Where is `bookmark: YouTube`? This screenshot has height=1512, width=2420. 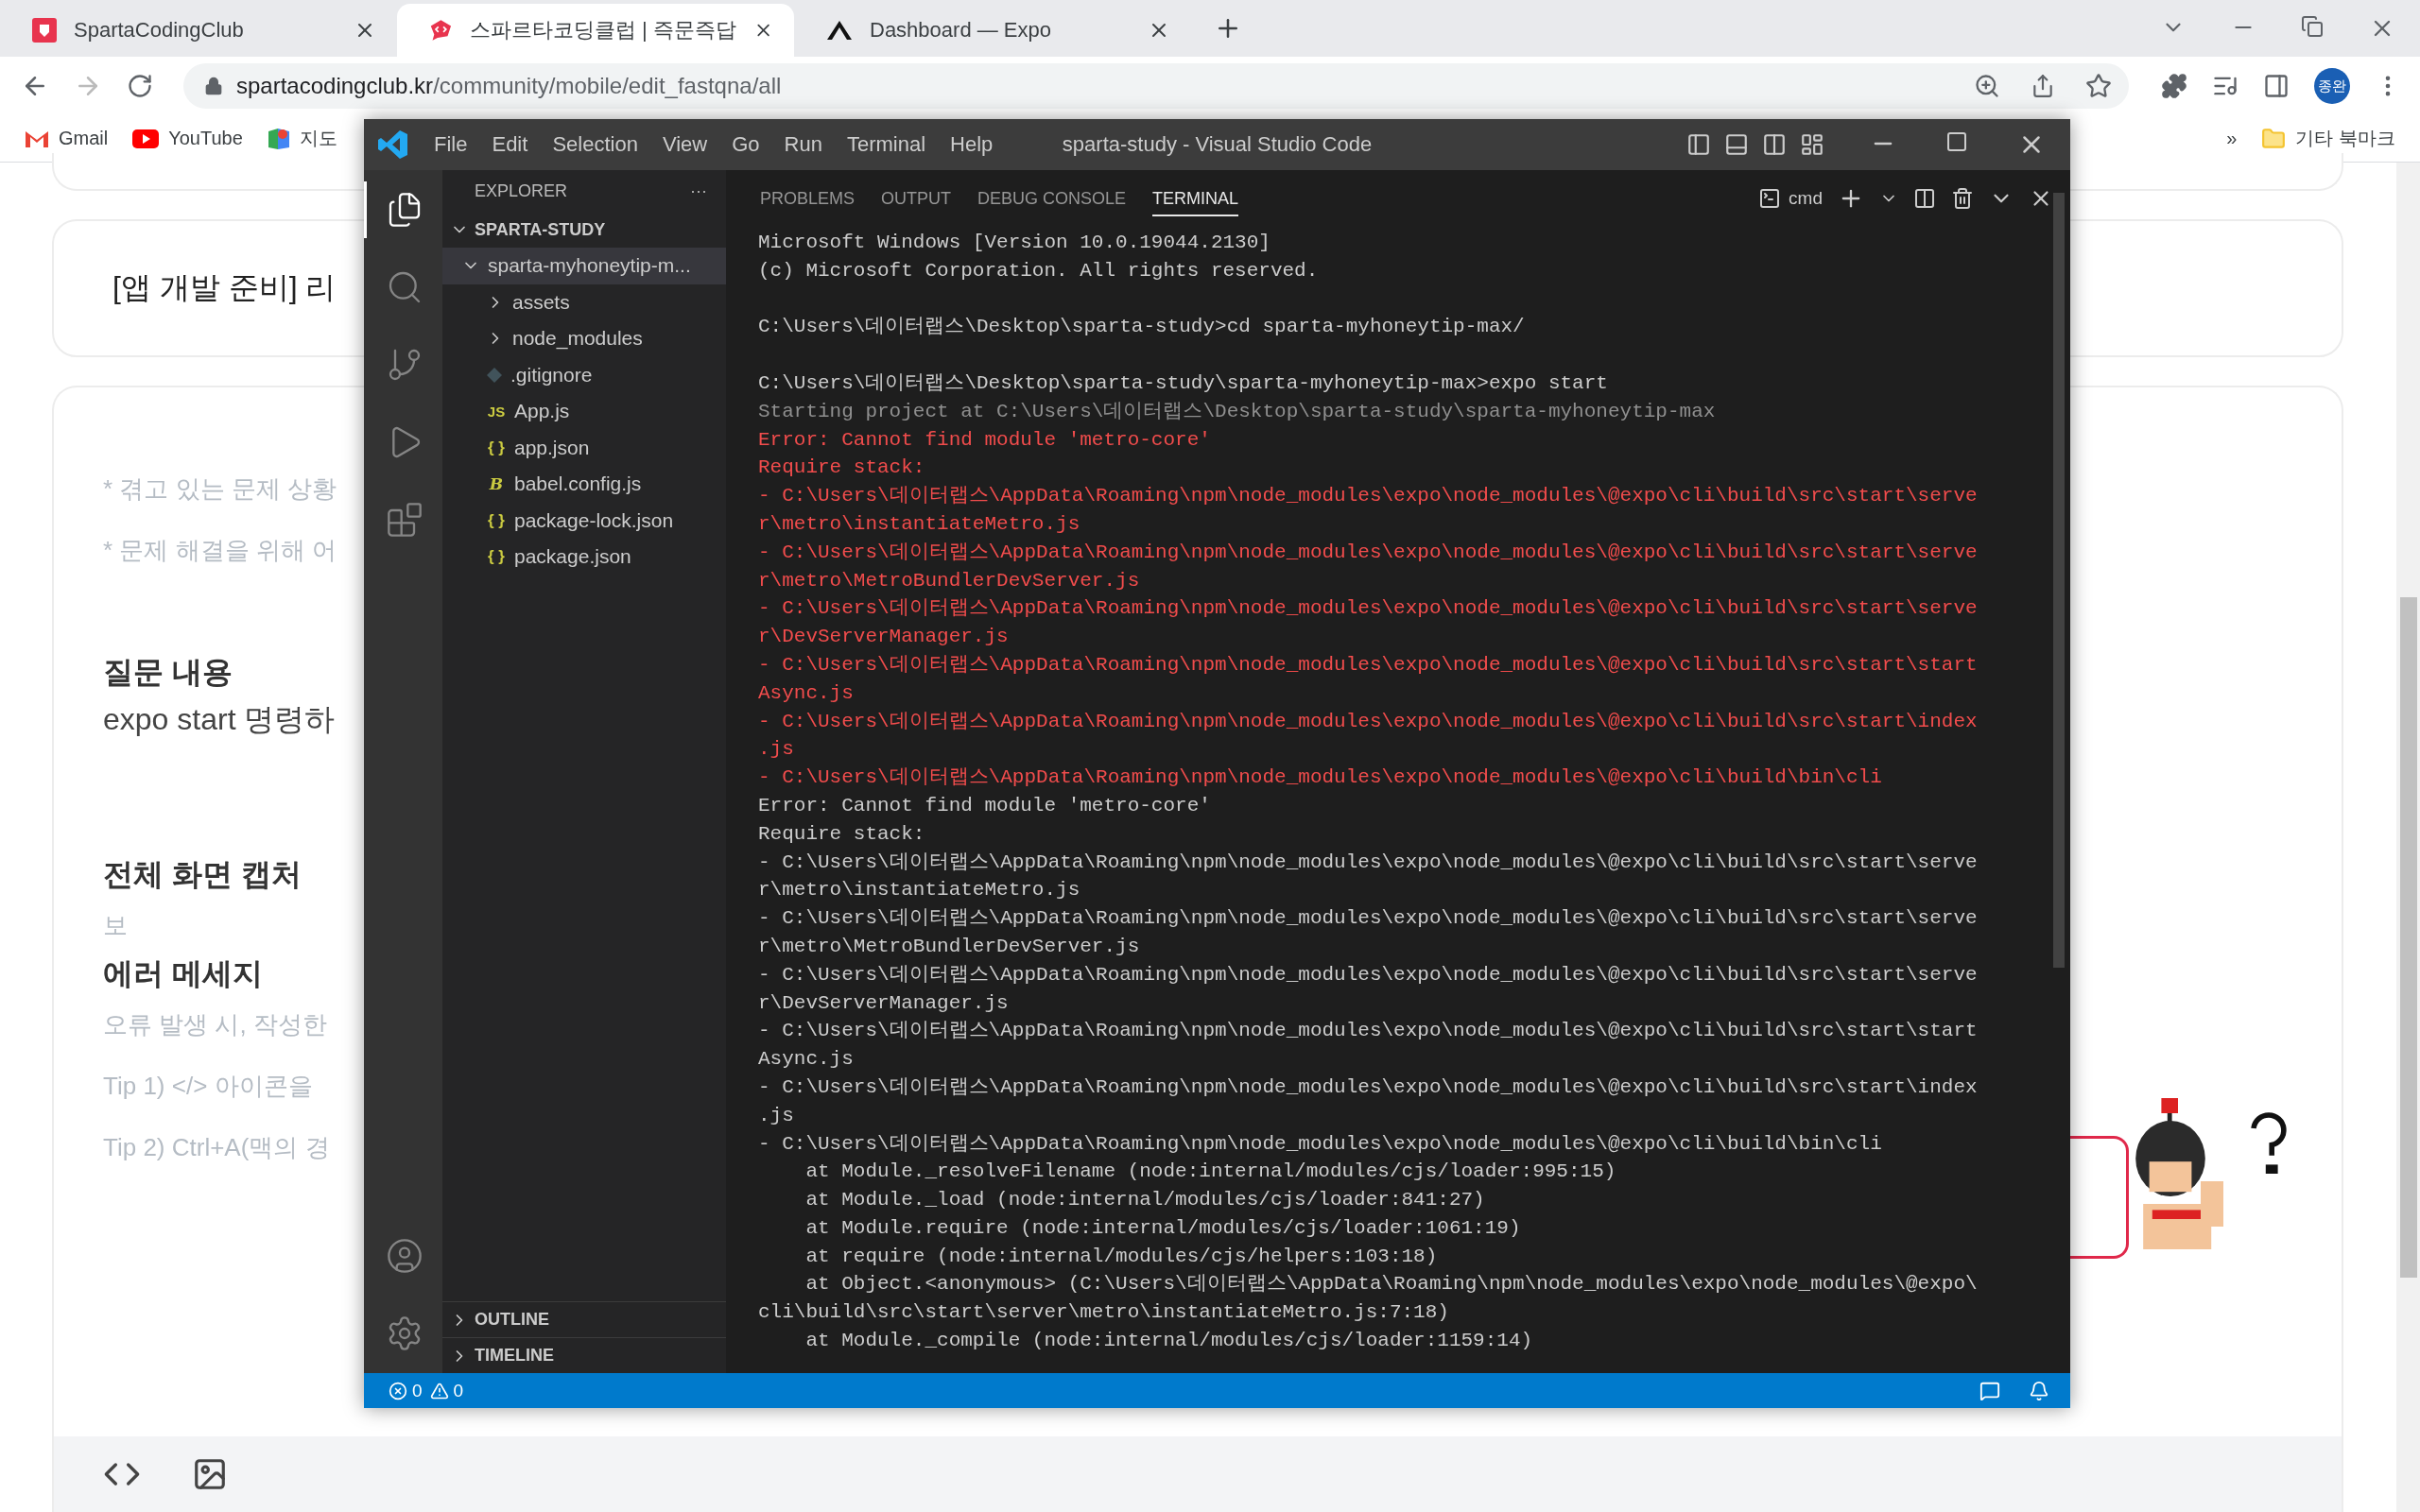 bookmark: YouTube is located at coordinates (187, 138).